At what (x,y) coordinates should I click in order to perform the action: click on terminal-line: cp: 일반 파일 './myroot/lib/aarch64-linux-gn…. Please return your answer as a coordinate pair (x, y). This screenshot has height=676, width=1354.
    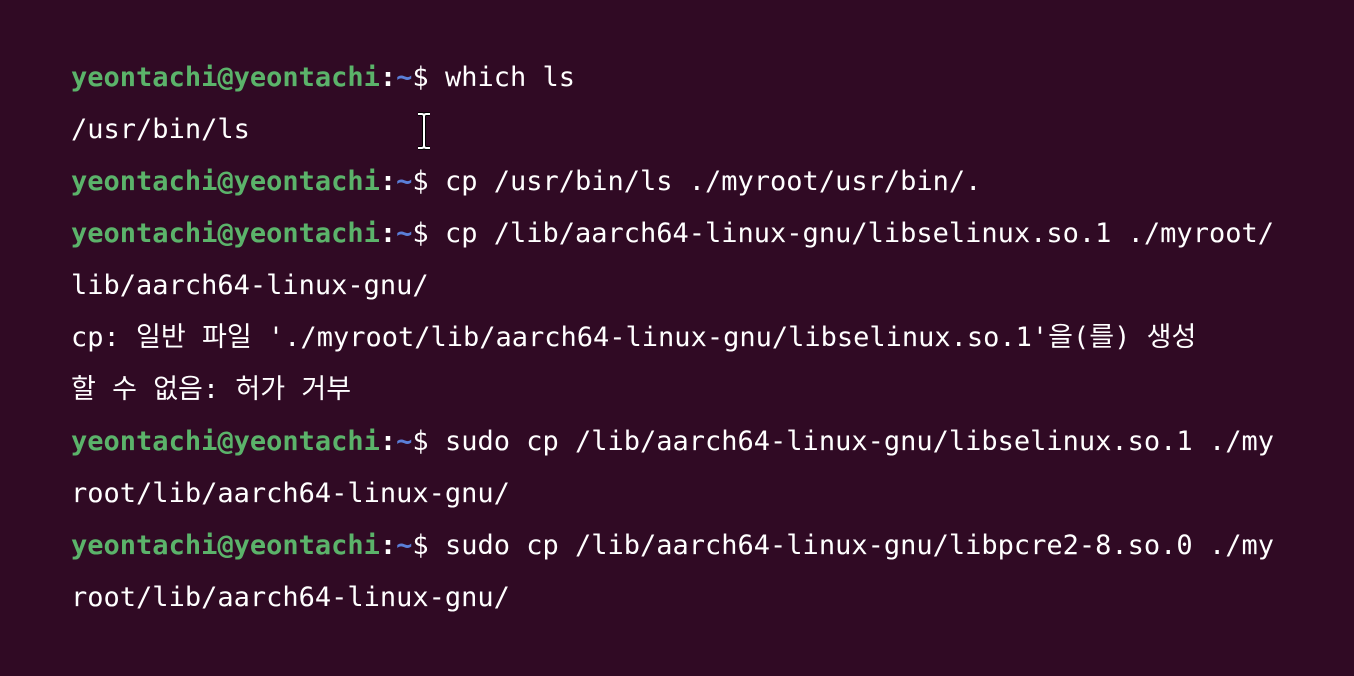
    Looking at the image, I should click on (677, 306).